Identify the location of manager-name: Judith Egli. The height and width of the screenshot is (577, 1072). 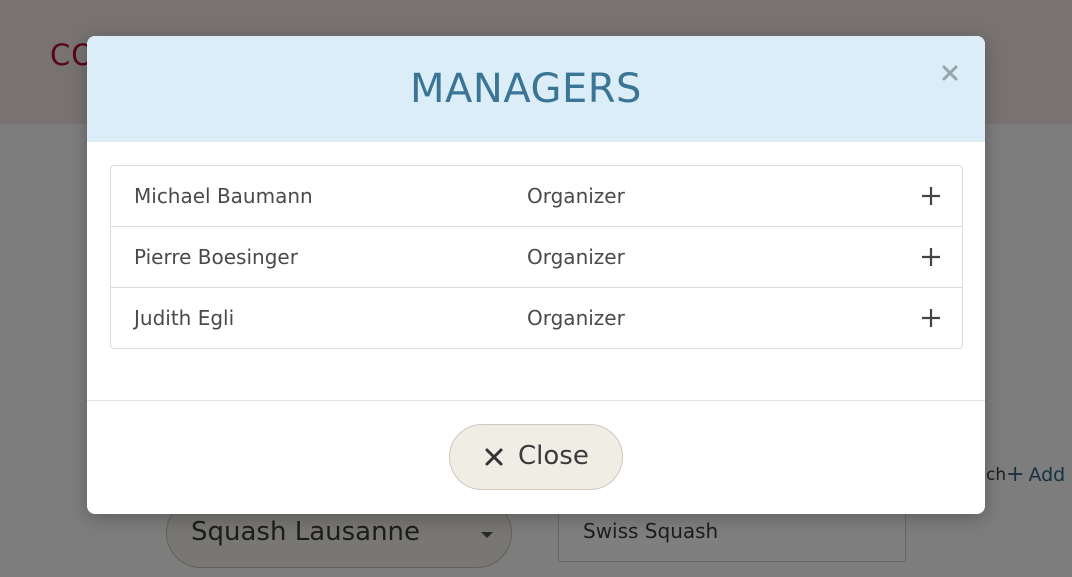
(184, 318).